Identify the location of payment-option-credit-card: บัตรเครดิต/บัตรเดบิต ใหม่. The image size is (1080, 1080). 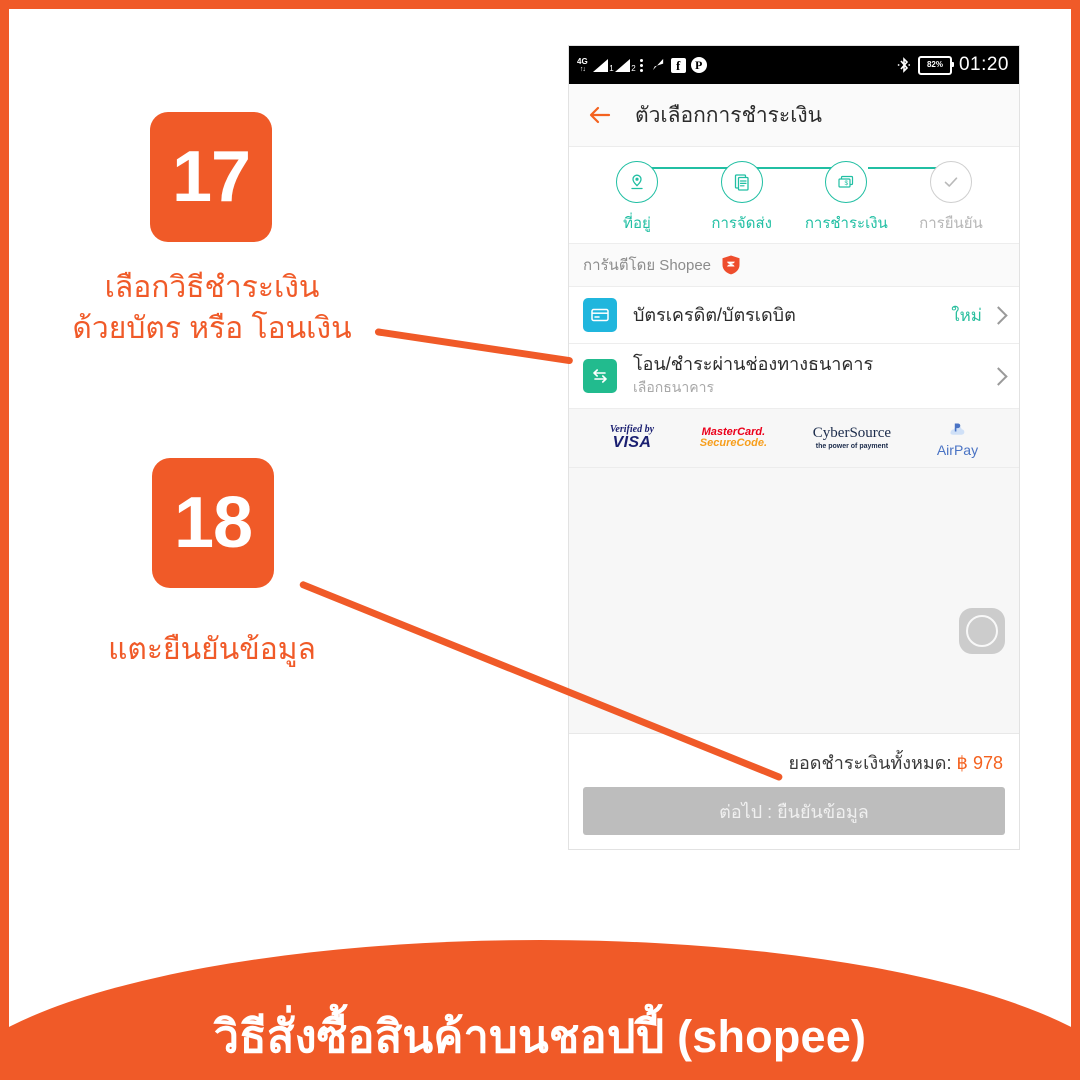
(794, 315).